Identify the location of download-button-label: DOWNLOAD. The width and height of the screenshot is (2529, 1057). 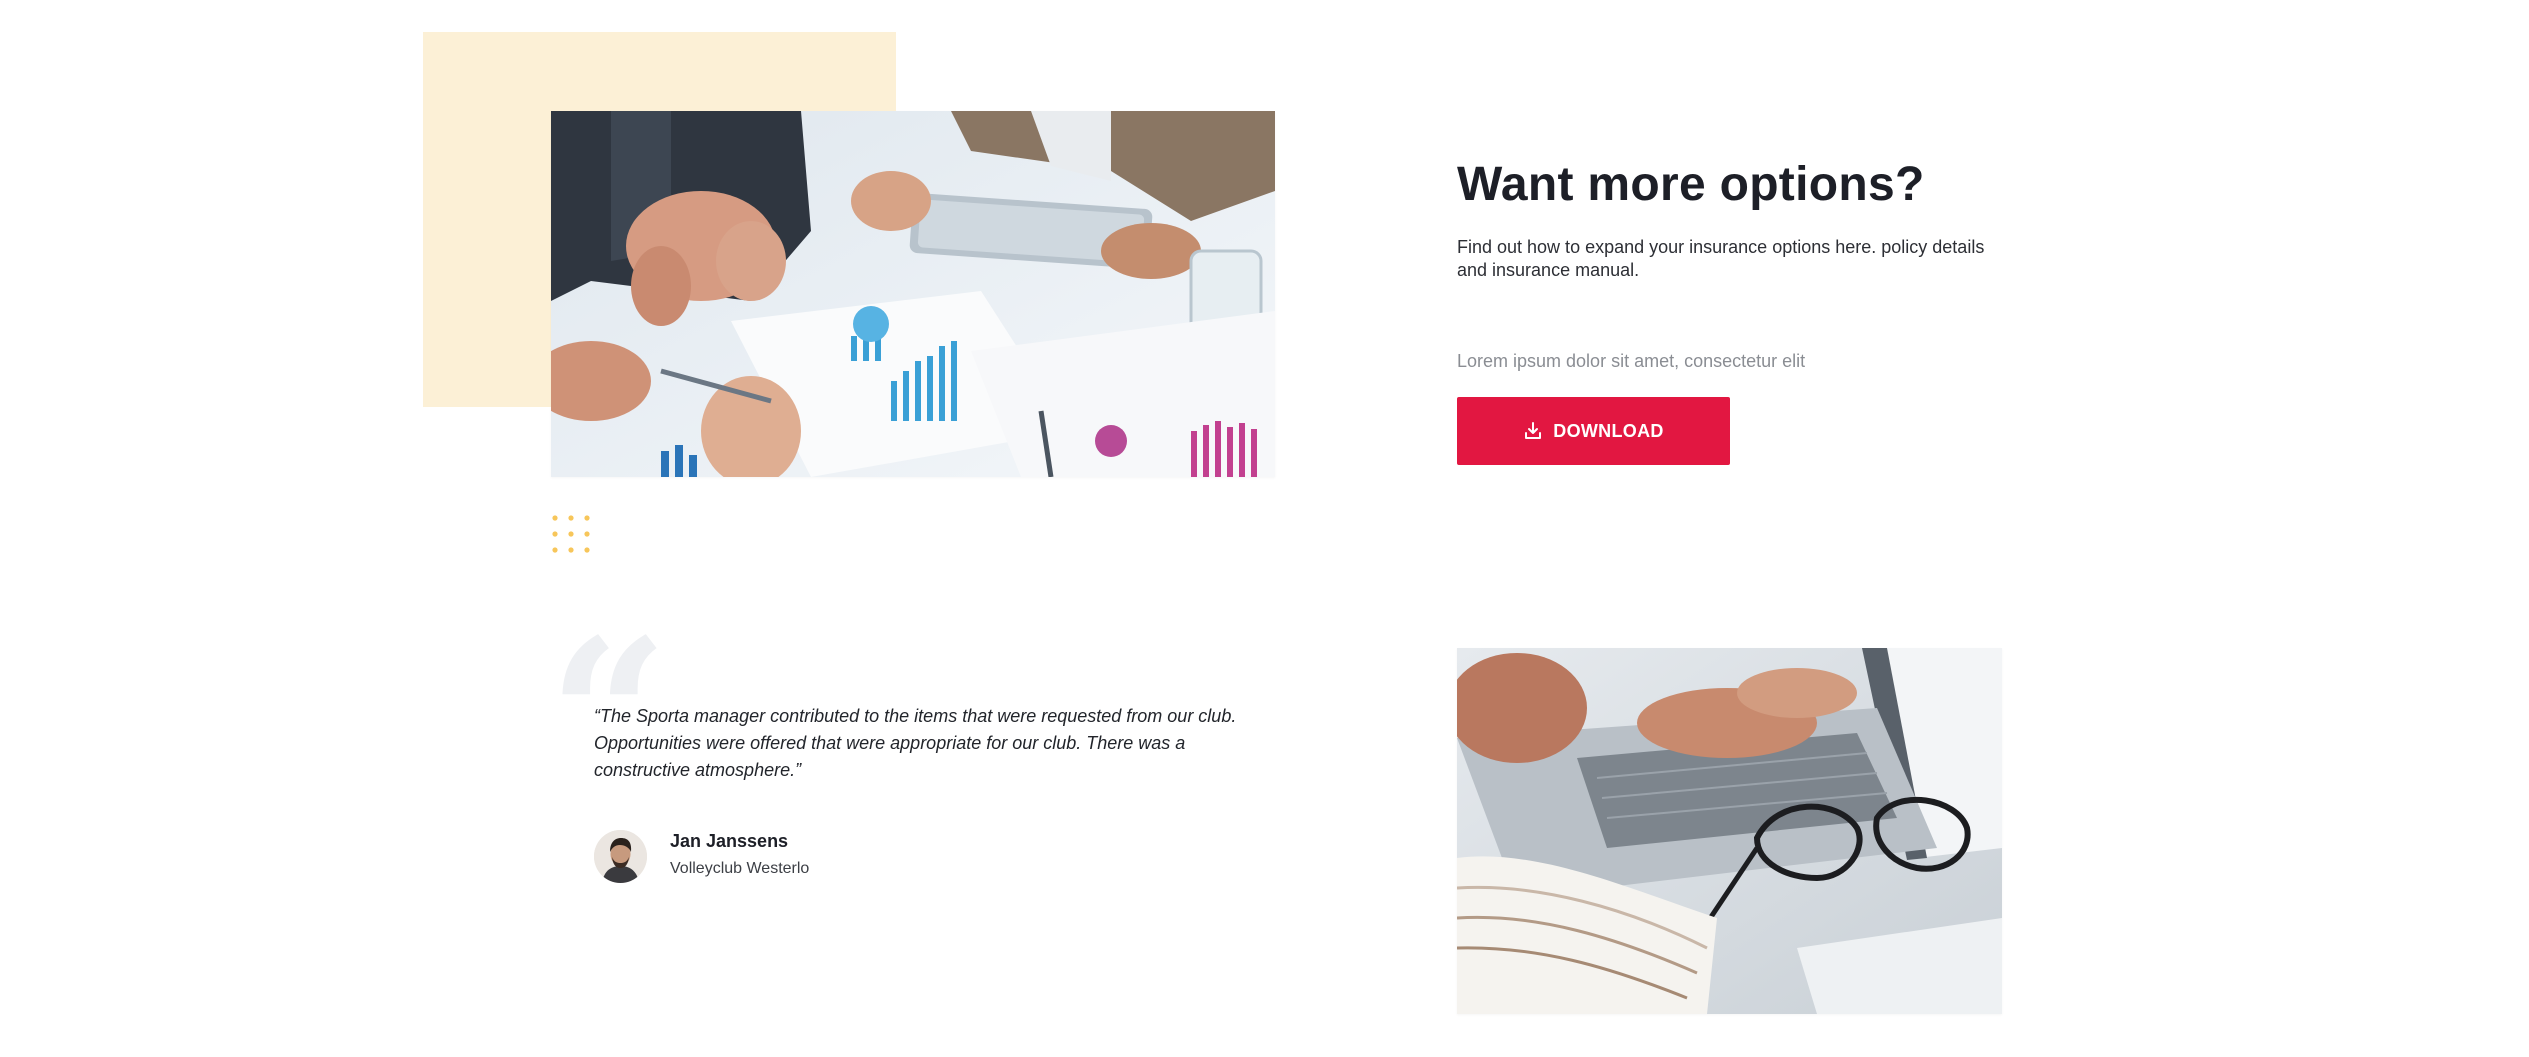
(1608, 430).